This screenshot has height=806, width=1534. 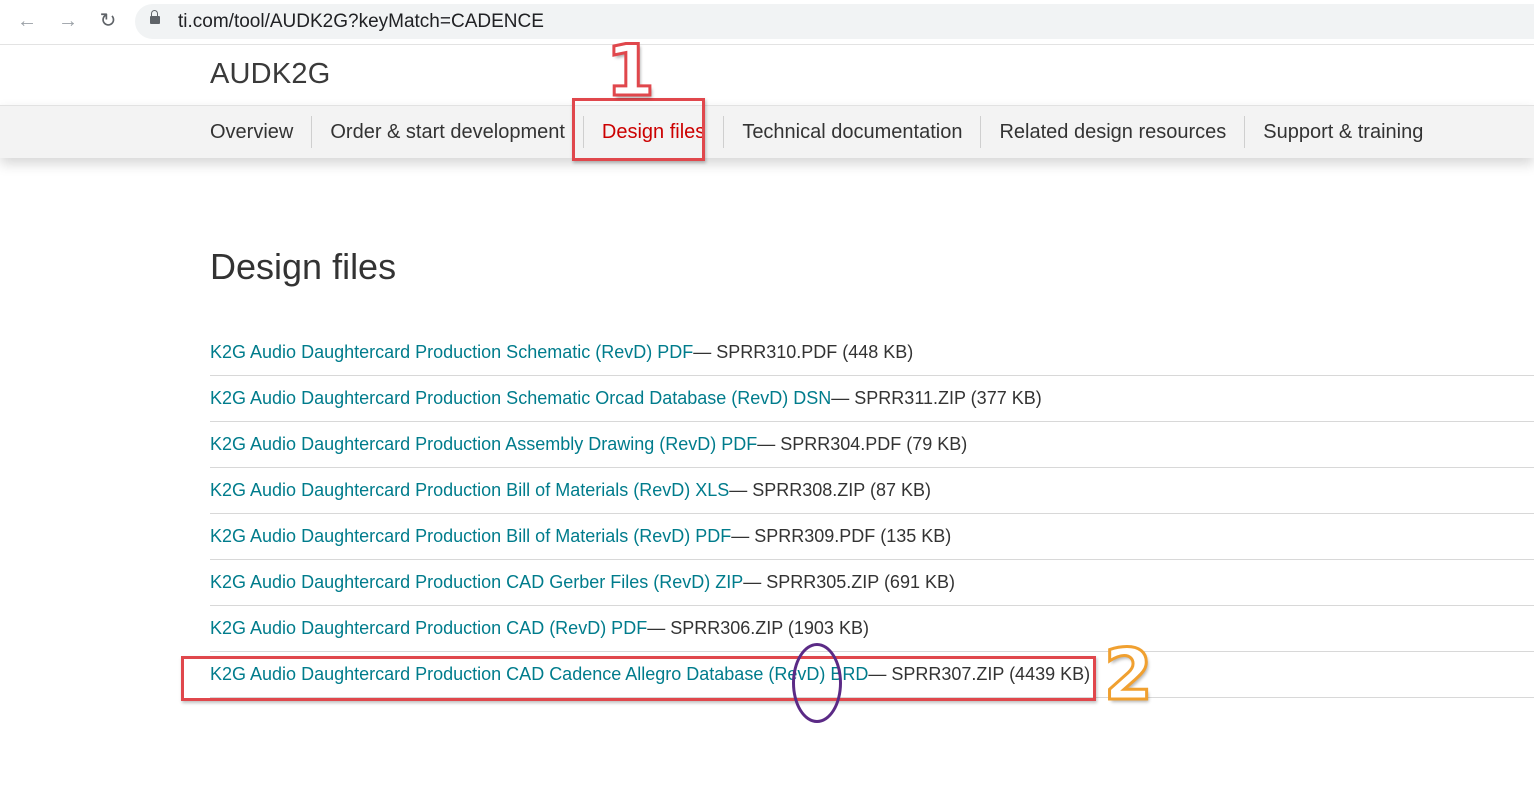 I want to click on annotation-step-one: 1, so click(x=631, y=71).